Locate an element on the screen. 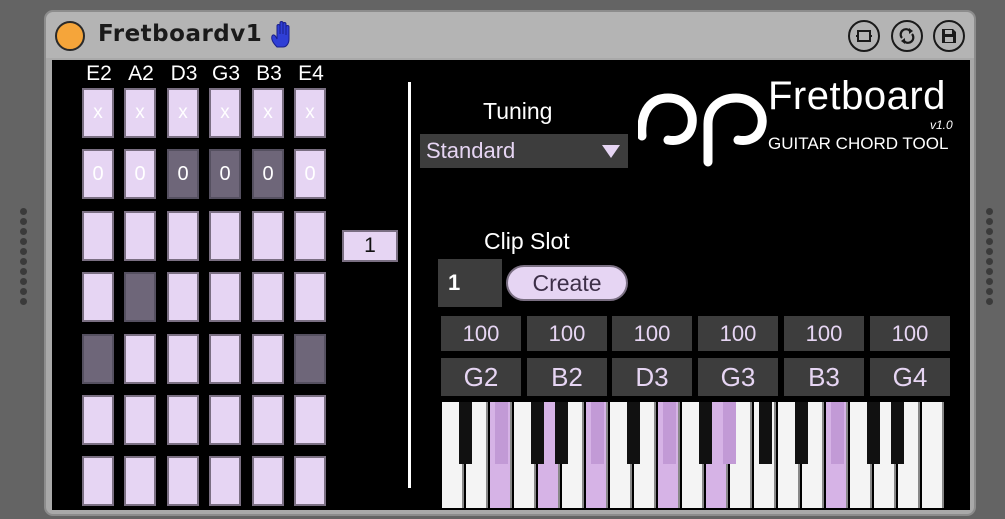  string-label-a2: A2 is located at coordinates (141, 73).